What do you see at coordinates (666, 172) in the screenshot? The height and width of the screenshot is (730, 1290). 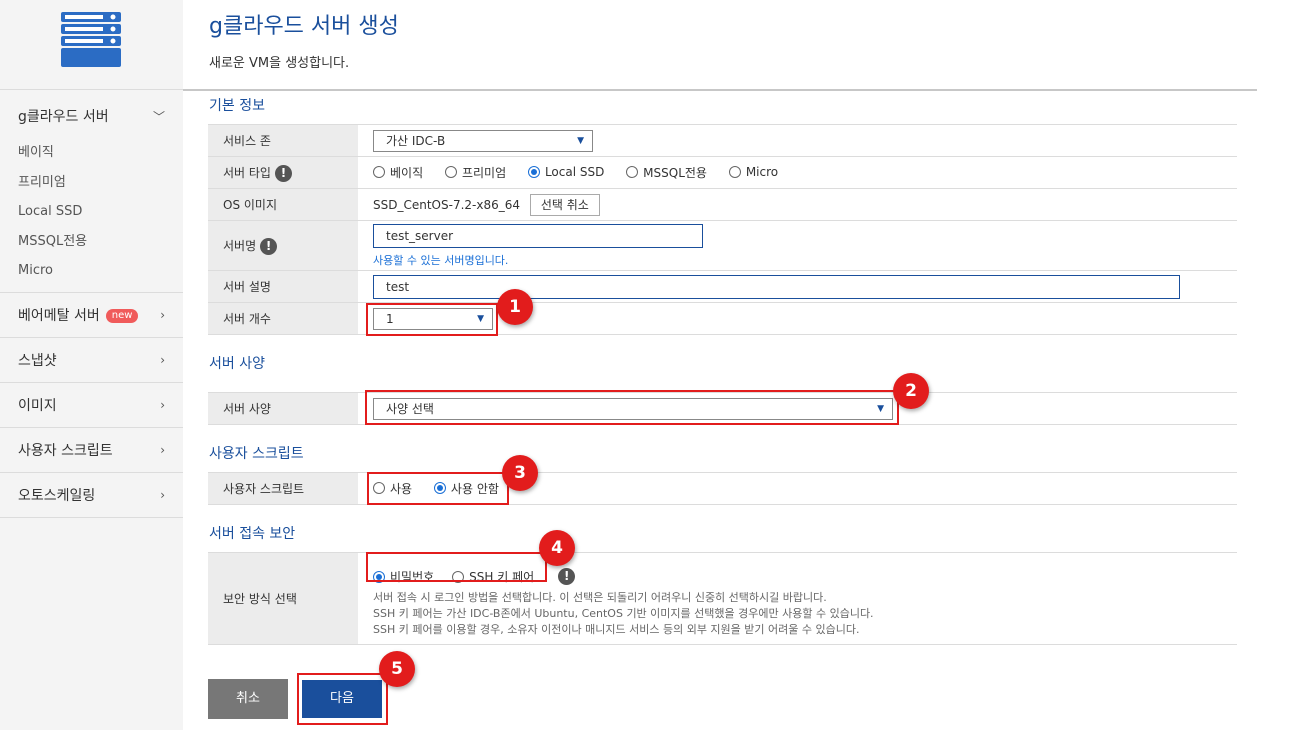 I see `radio-type-mssql: MSSQL전용` at bounding box center [666, 172].